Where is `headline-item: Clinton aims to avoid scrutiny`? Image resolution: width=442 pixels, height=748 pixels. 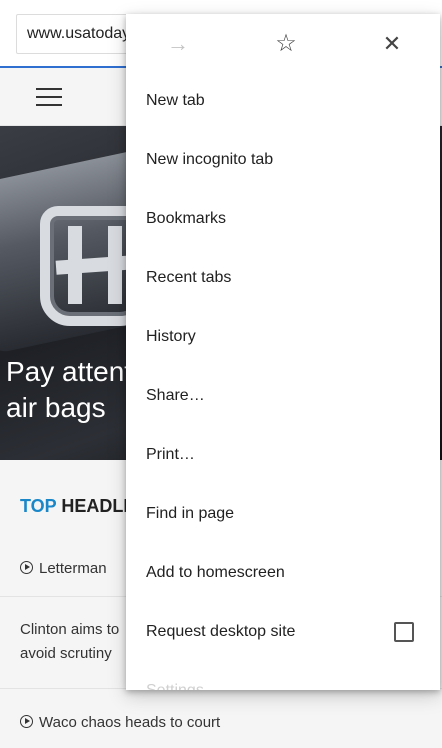 headline-item: Clinton aims to avoid scrutiny is located at coordinates (80, 642).